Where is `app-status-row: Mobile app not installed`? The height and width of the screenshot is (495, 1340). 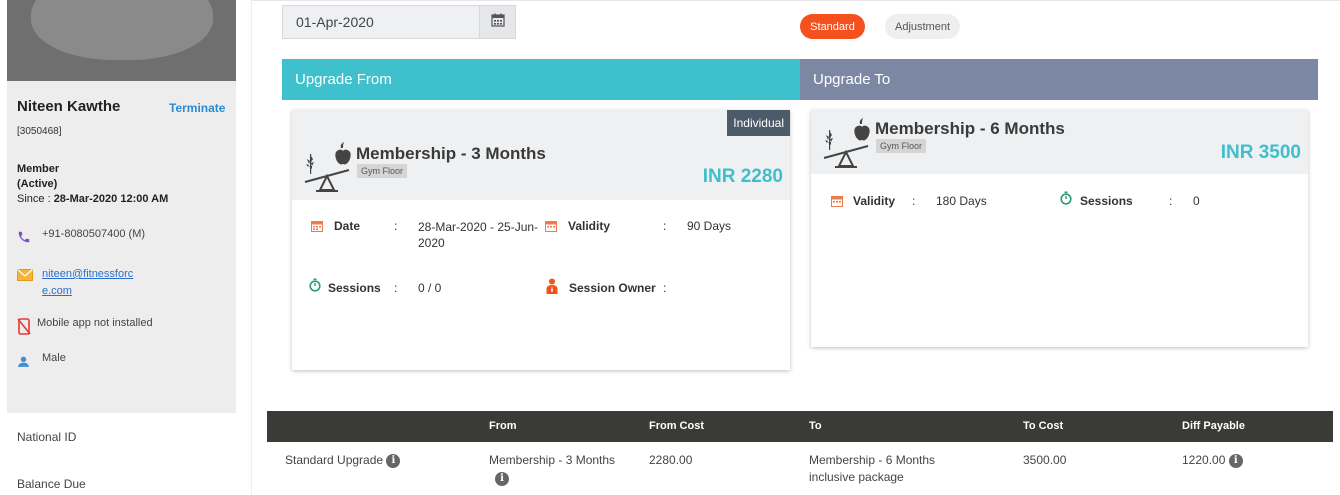
app-status-row: Mobile app not installed is located at coordinates (85, 326).